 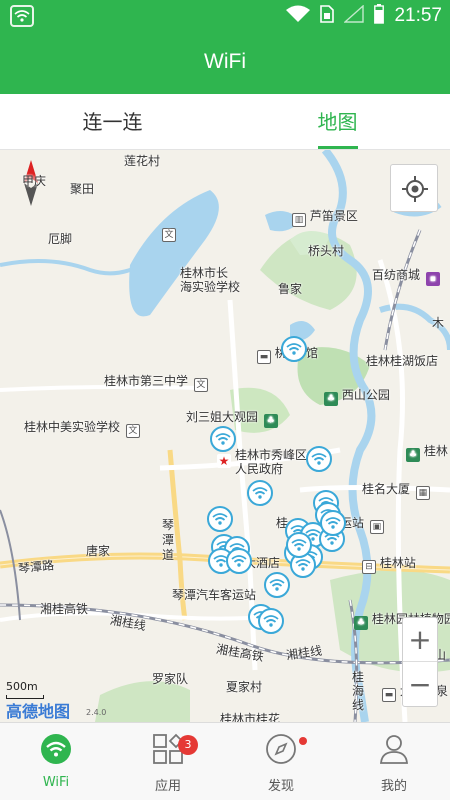 I want to click on map-label: 桂林市桂花, so click(x=250, y=717).